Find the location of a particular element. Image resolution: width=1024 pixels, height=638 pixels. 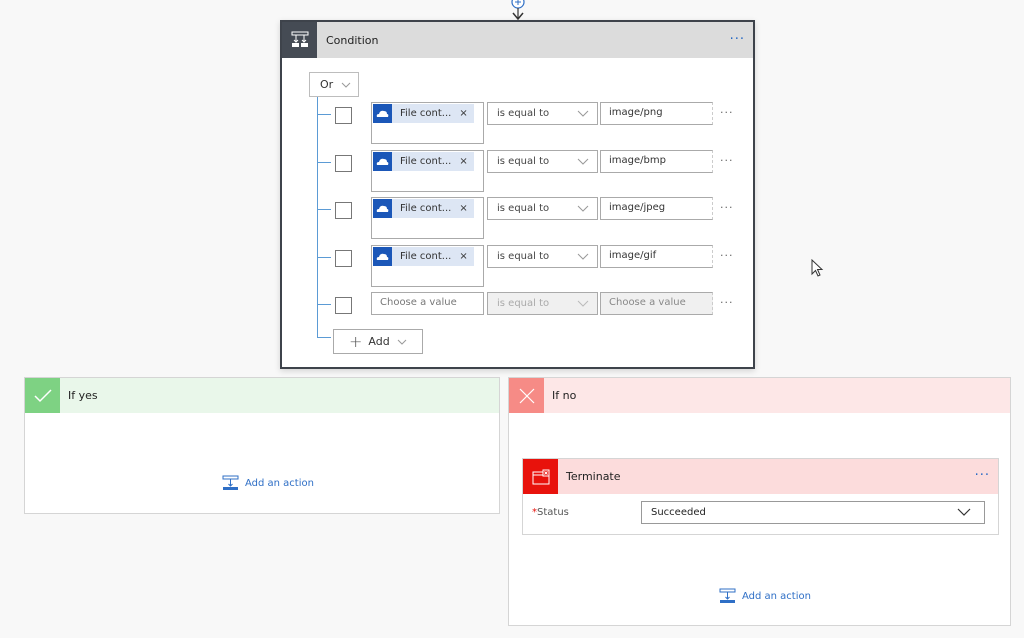

if-yes-title: If yes is located at coordinates (83, 395).